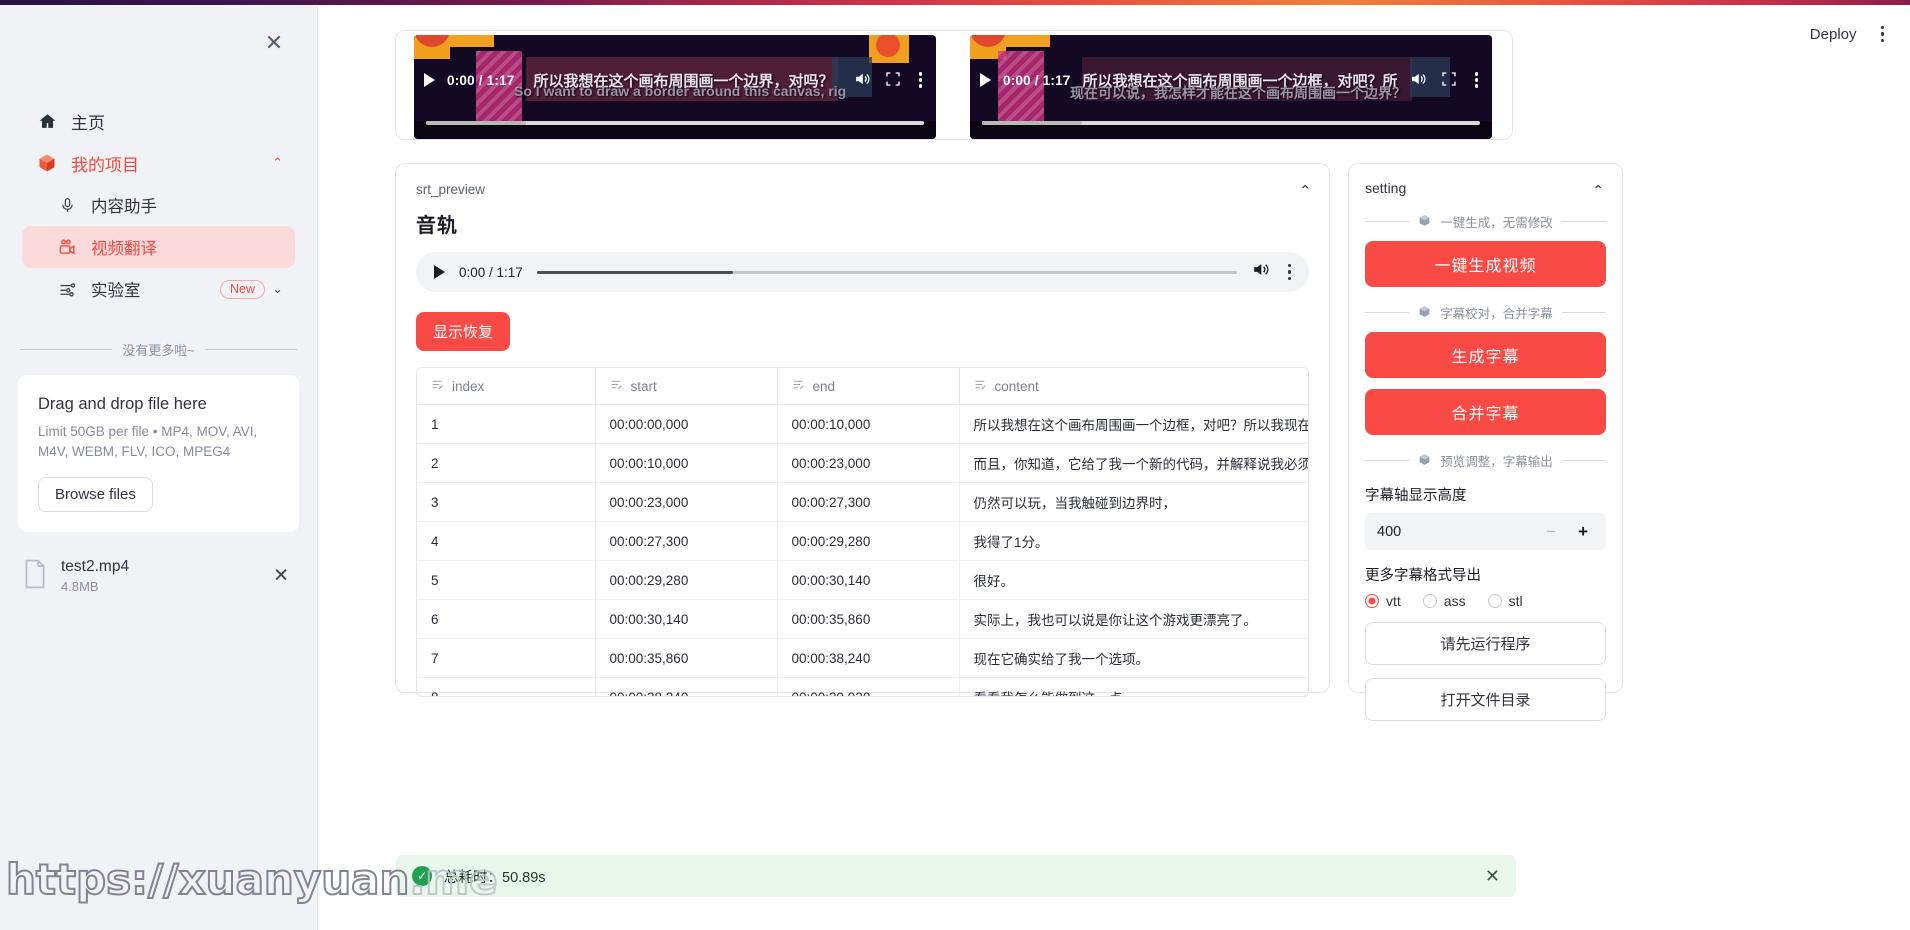 This screenshot has height=930, width=1910. What do you see at coordinates (1133, 580) in the screenshot?
I see `cell-content: 很好。` at bounding box center [1133, 580].